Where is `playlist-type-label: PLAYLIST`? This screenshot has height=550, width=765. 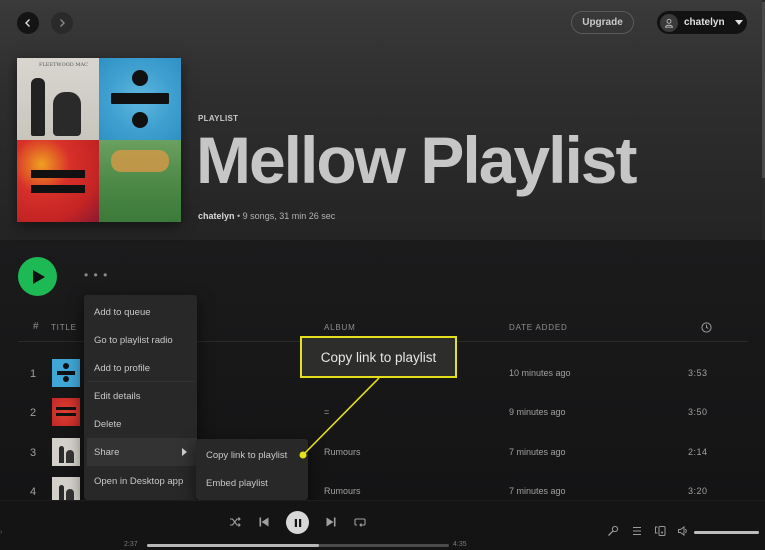 playlist-type-label: PLAYLIST is located at coordinates (218, 118).